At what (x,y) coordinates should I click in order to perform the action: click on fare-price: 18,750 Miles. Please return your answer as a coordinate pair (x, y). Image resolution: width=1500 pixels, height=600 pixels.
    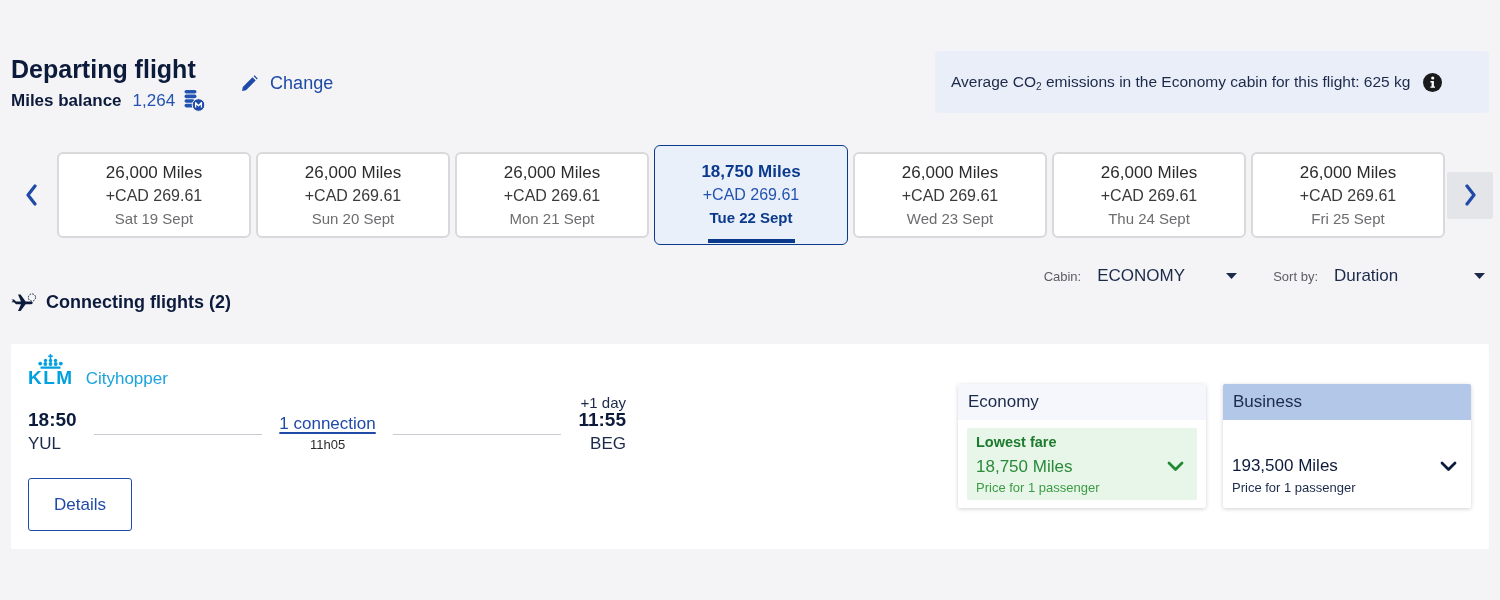
    Looking at the image, I should click on (1024, 466).